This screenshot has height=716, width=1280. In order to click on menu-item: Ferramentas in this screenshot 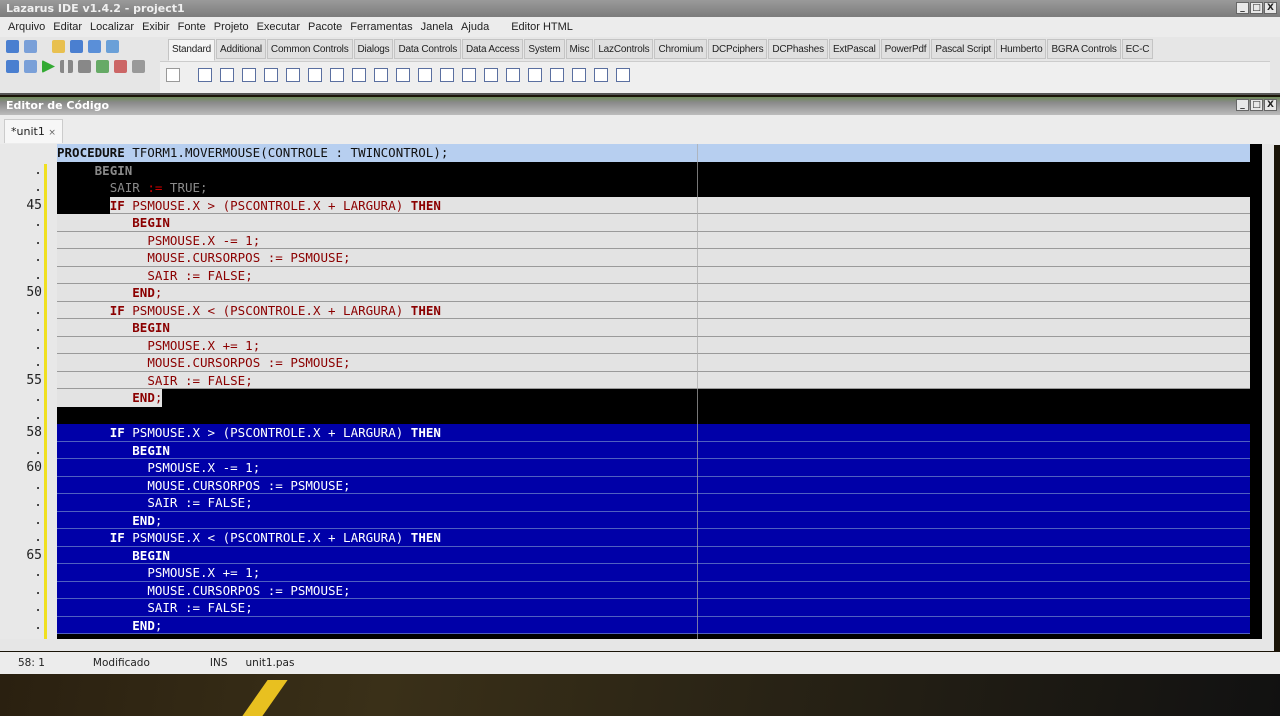, I will do `click(381, 27)`.